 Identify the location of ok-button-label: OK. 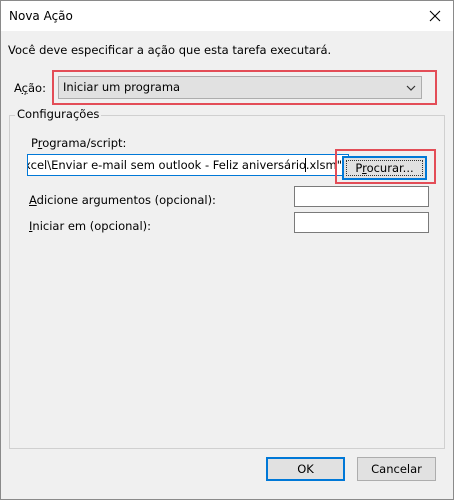
(305, 469).